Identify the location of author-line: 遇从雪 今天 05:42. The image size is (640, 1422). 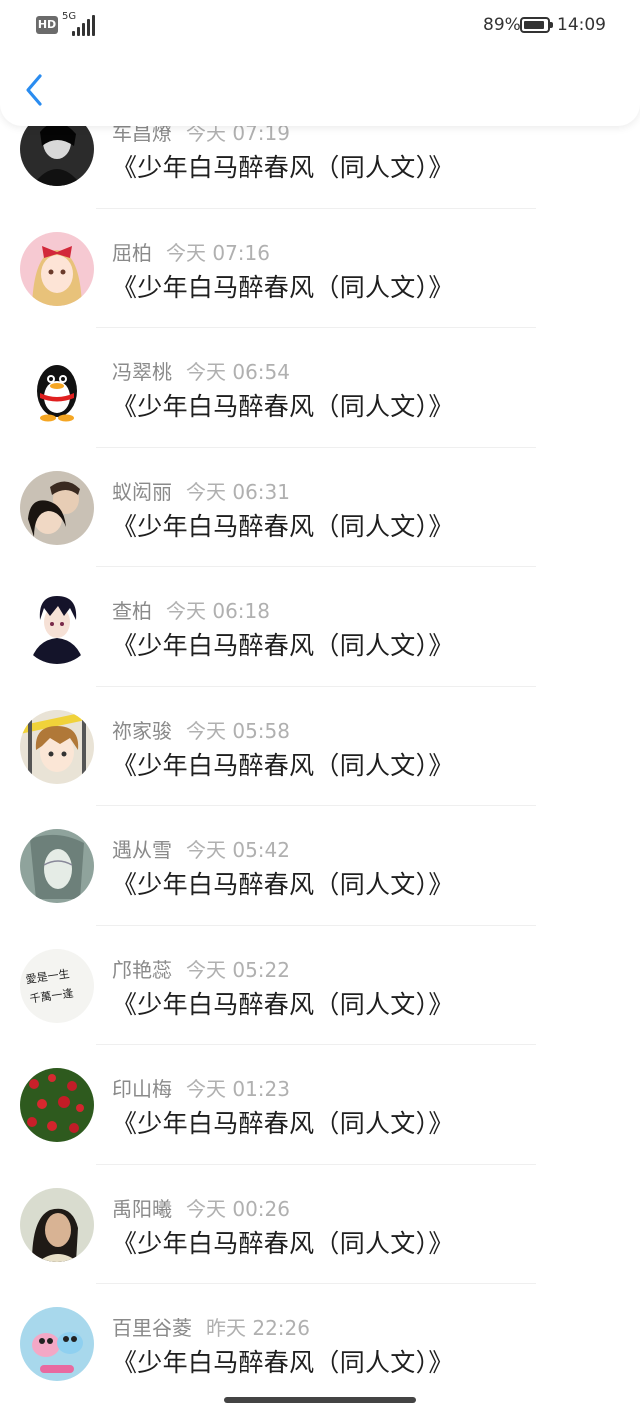
(201, 848).